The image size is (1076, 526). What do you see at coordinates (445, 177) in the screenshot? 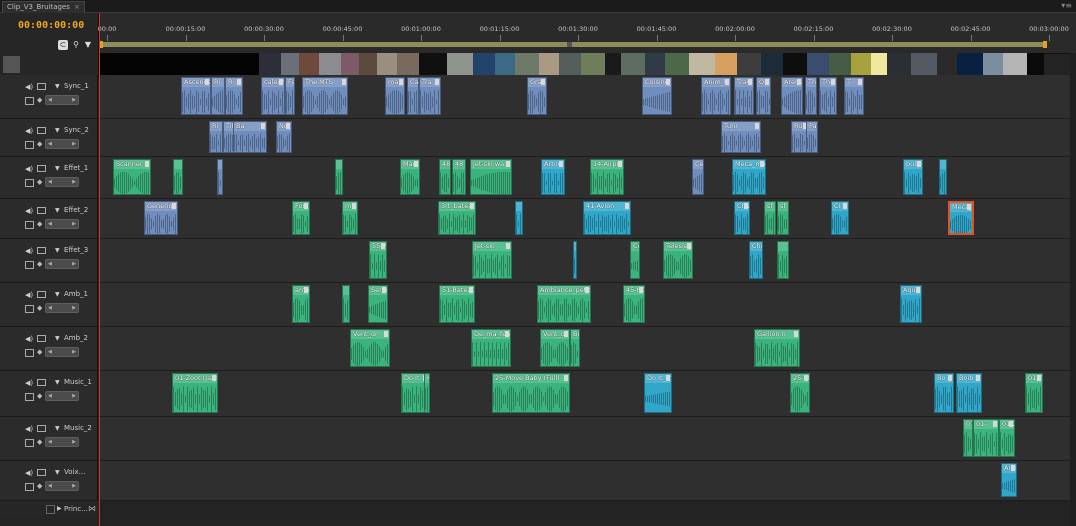
I see `audio-clip: 48` at bounding box center [445, 177].